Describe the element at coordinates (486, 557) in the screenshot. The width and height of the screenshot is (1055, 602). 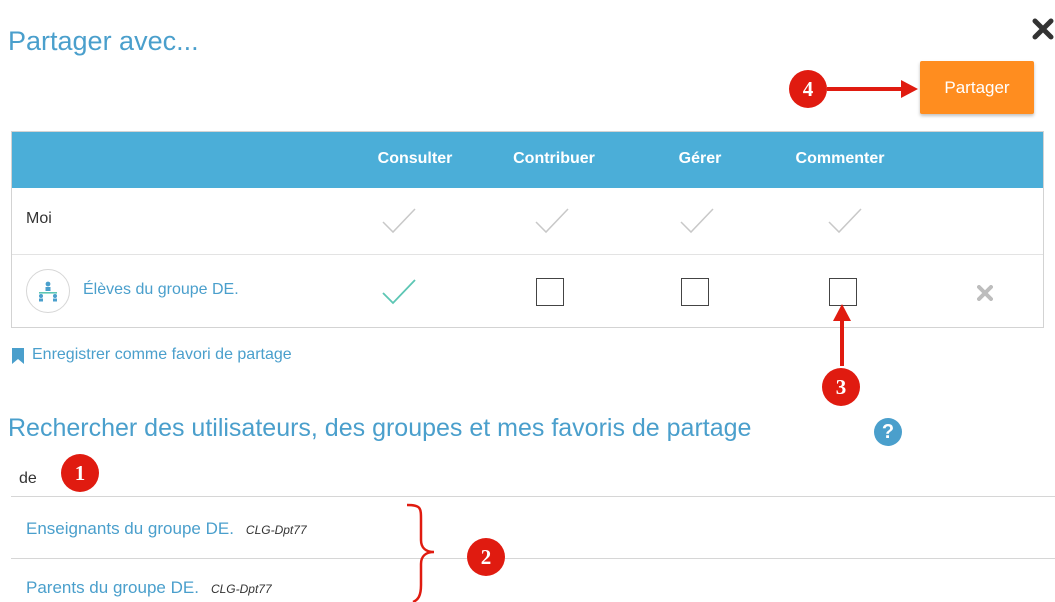
I see `annotation-marker-2: 2` at that location.